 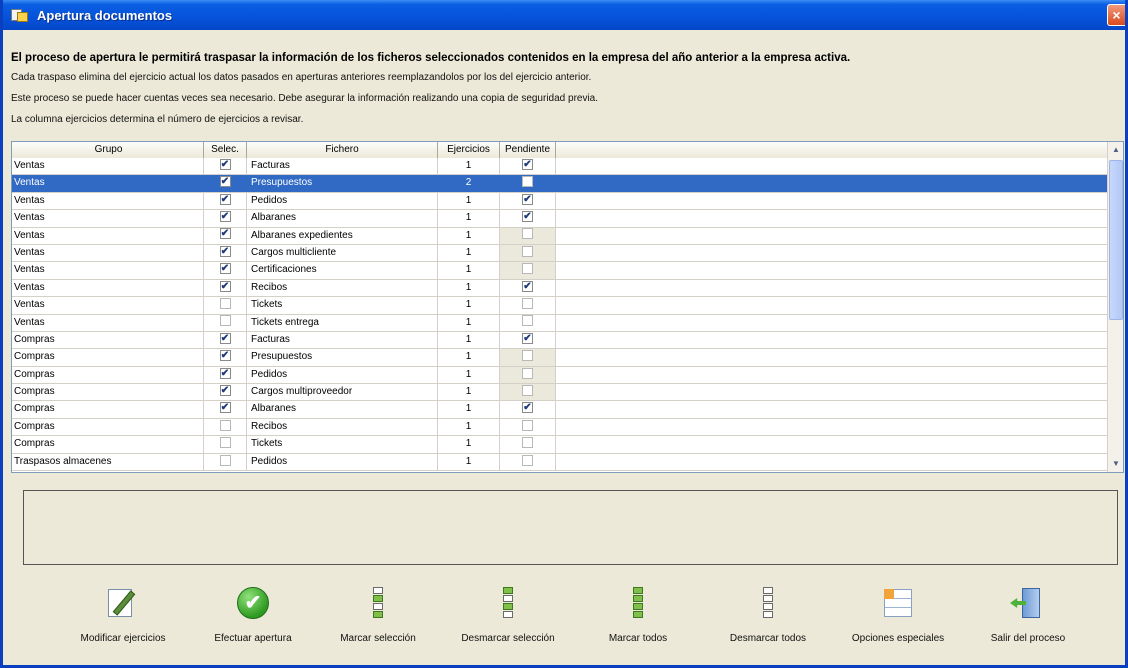 What do you see at coordinates (342, 305) in the screenshot?
I see `fichero-cell: Tickets` at bounding box center [342, 305].